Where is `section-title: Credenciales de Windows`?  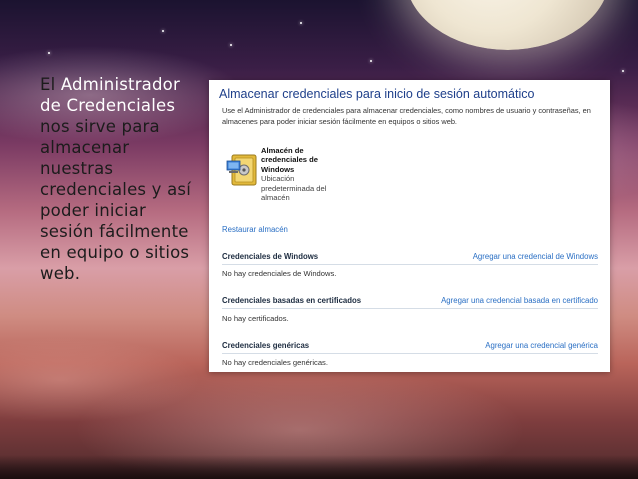
section-title: Credenciales de Windows is located at coordinates (270, 256).